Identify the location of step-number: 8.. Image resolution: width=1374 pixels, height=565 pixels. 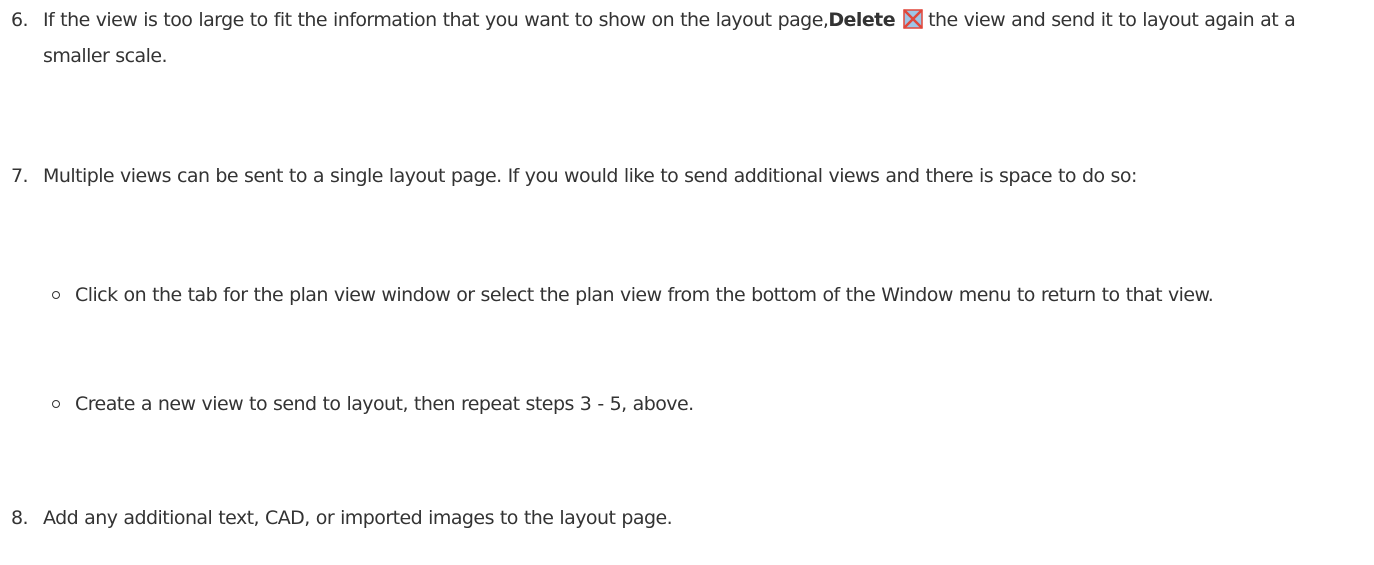
(20, 518).